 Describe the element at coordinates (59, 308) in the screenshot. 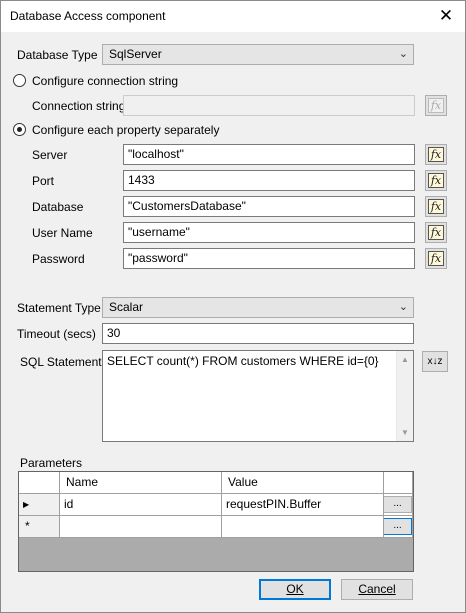

I see `statement-type-label: Statement Type` at that location.